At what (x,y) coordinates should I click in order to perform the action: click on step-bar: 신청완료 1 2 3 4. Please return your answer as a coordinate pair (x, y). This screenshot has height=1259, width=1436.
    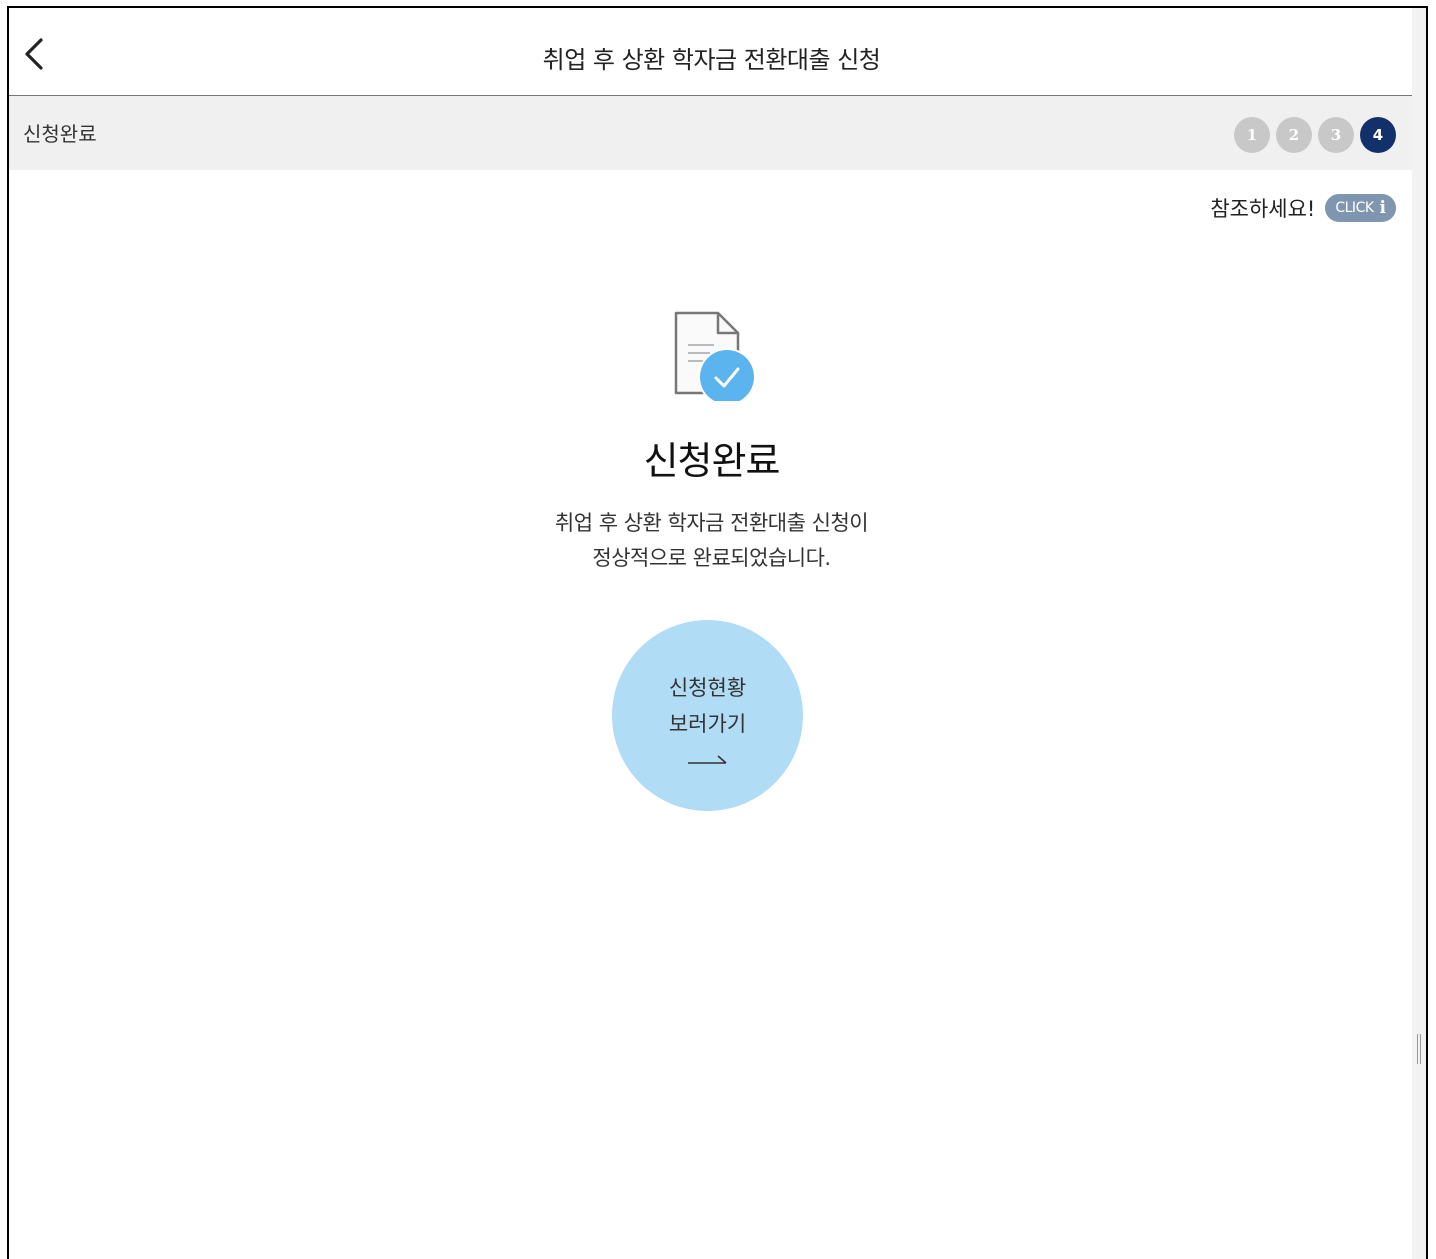
    Looking at the image, I should click on (711, 133).